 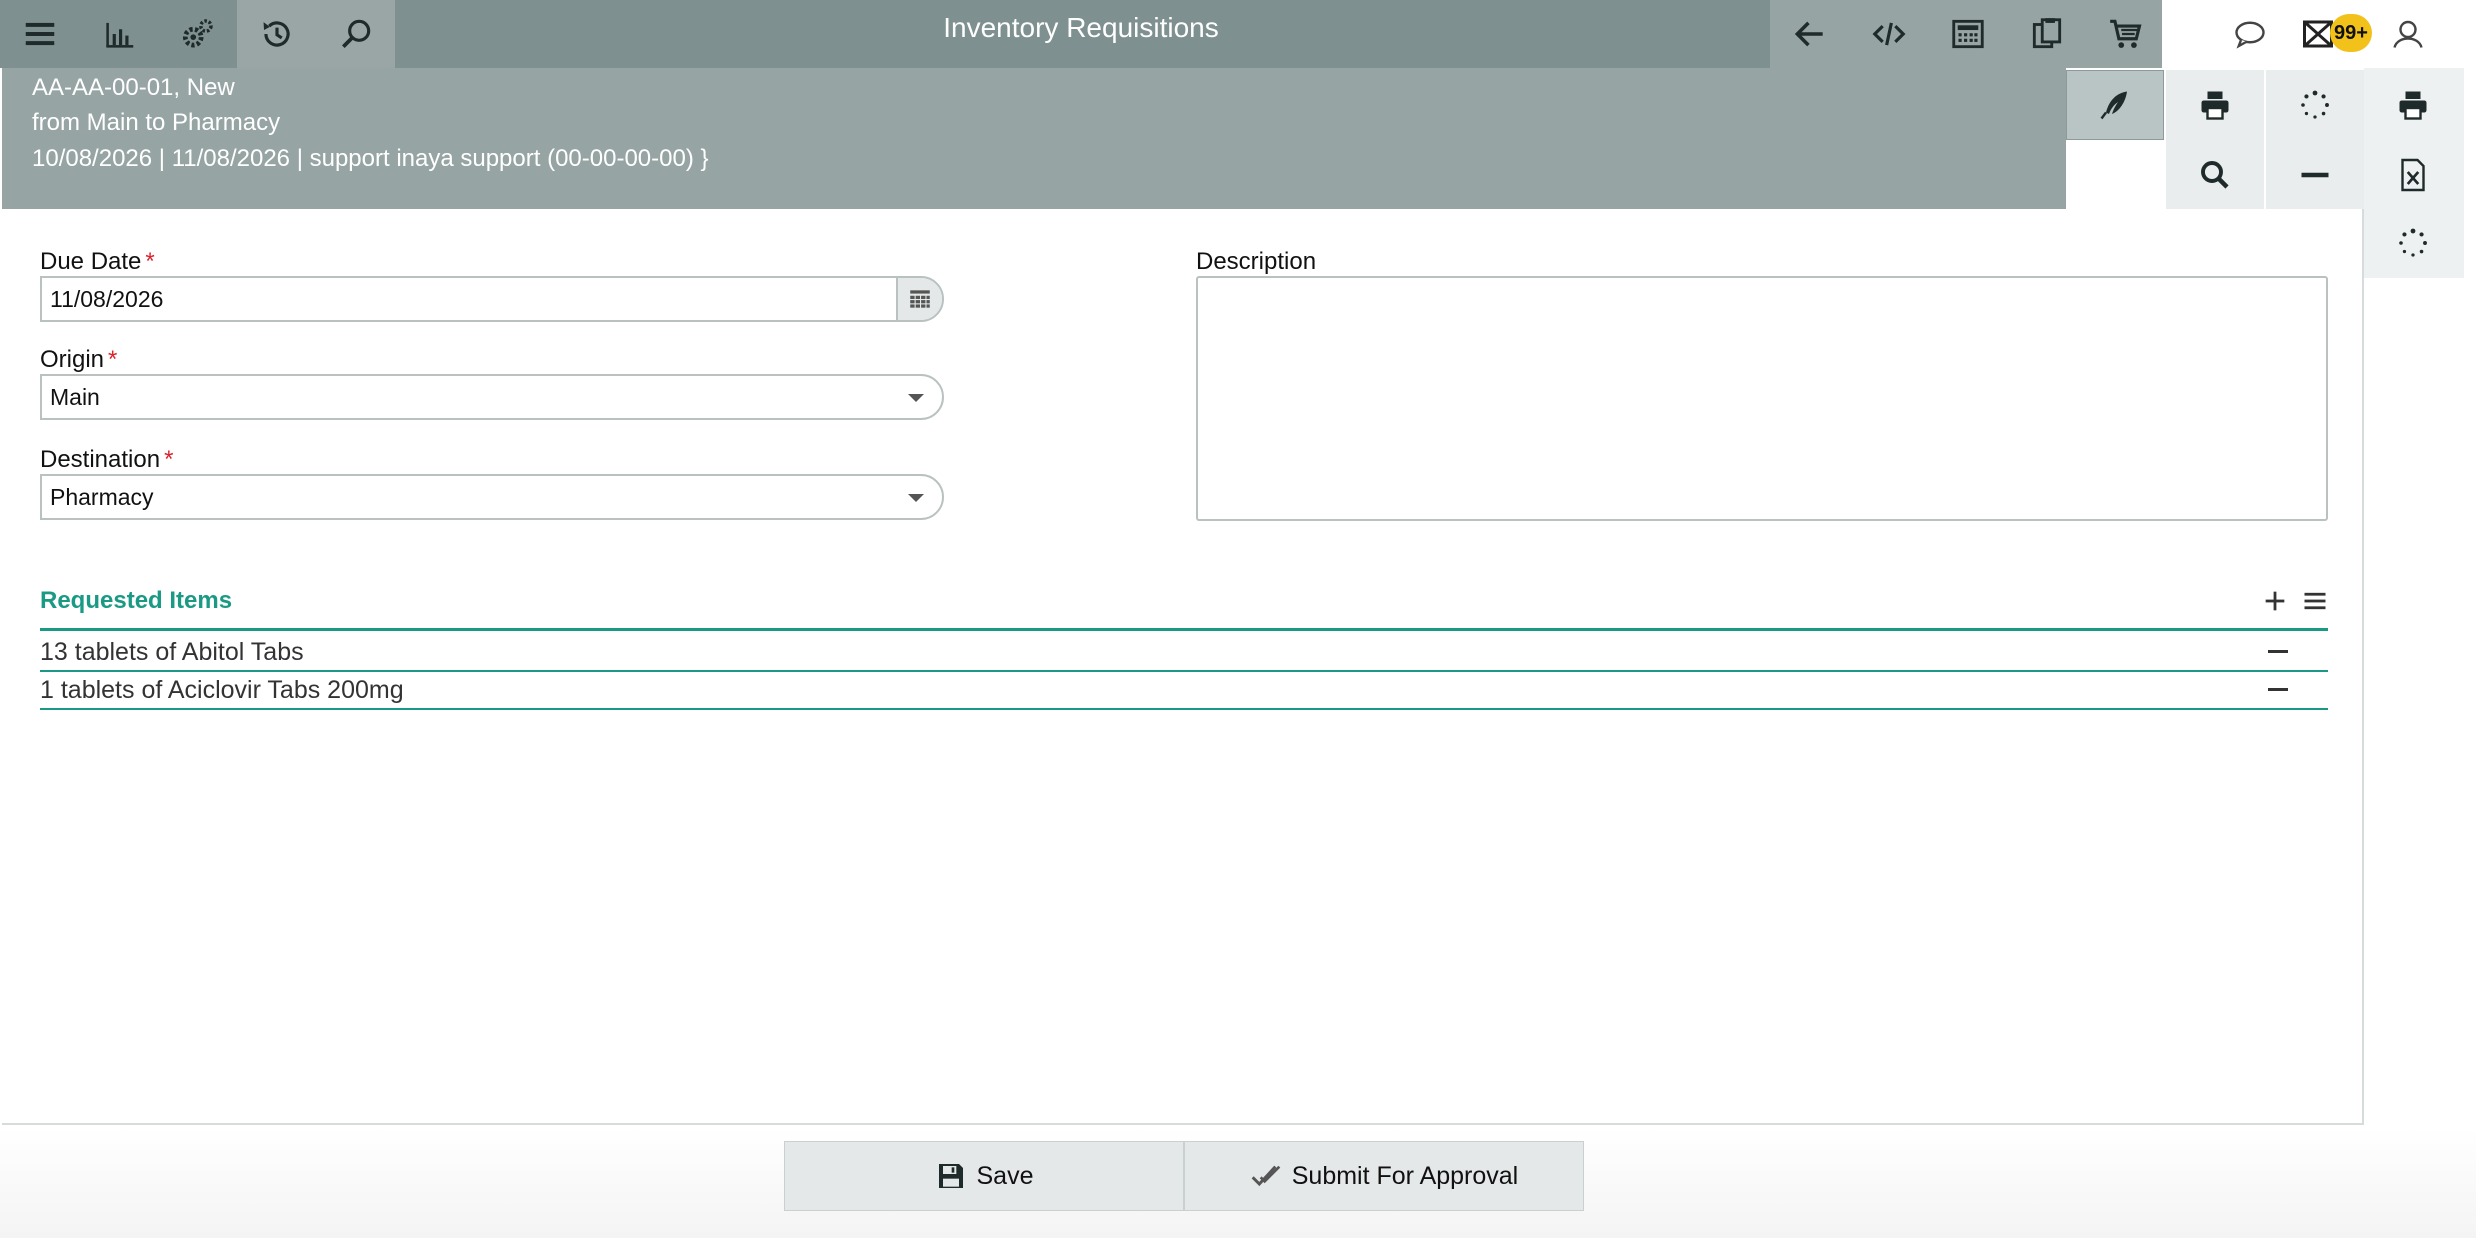 I want to click on collapse-button, so click(x=2315, y=175).